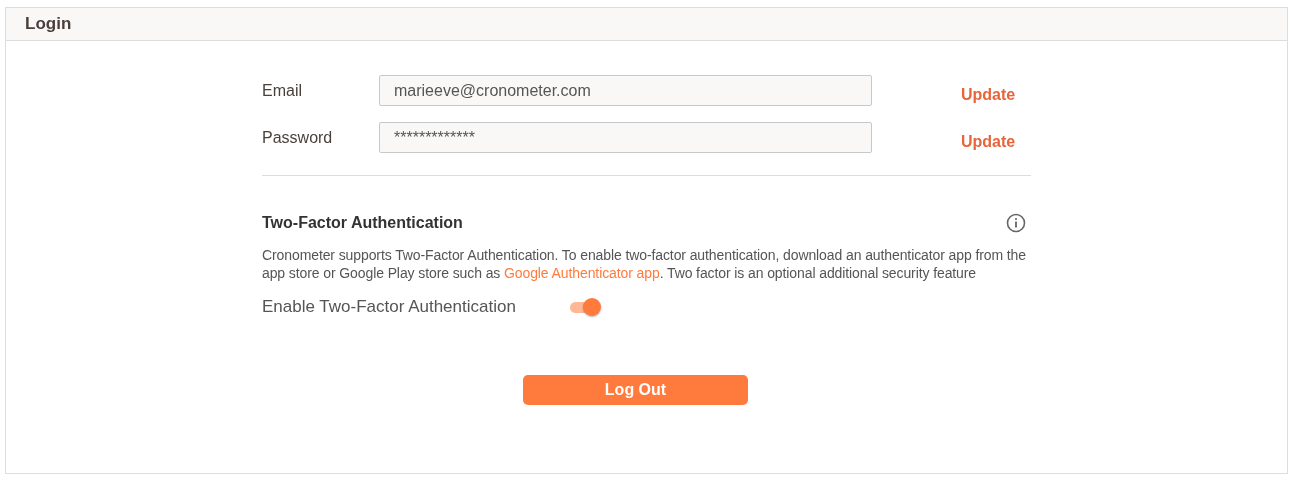 The width and height of the screenshot is (1295, 482). Describe the element at coordinates (585, 307) in the screenshot. I see `toggle-switch` at that location.